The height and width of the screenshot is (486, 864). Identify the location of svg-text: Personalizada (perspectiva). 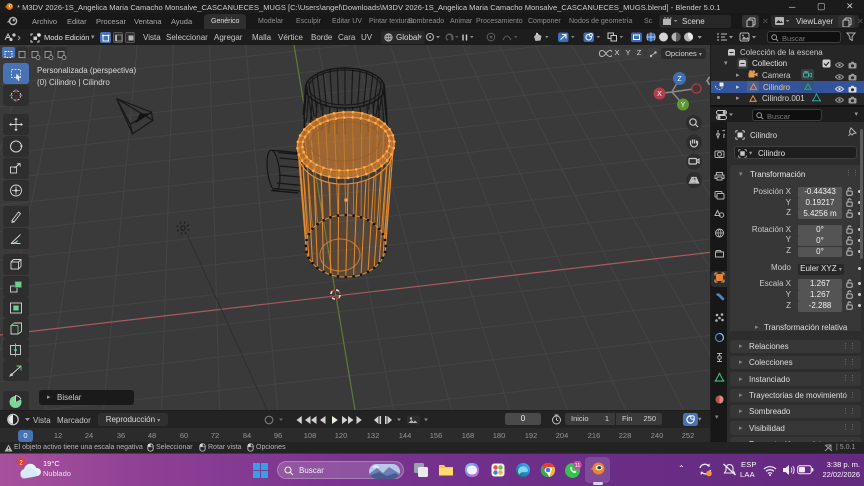
(86, 70).